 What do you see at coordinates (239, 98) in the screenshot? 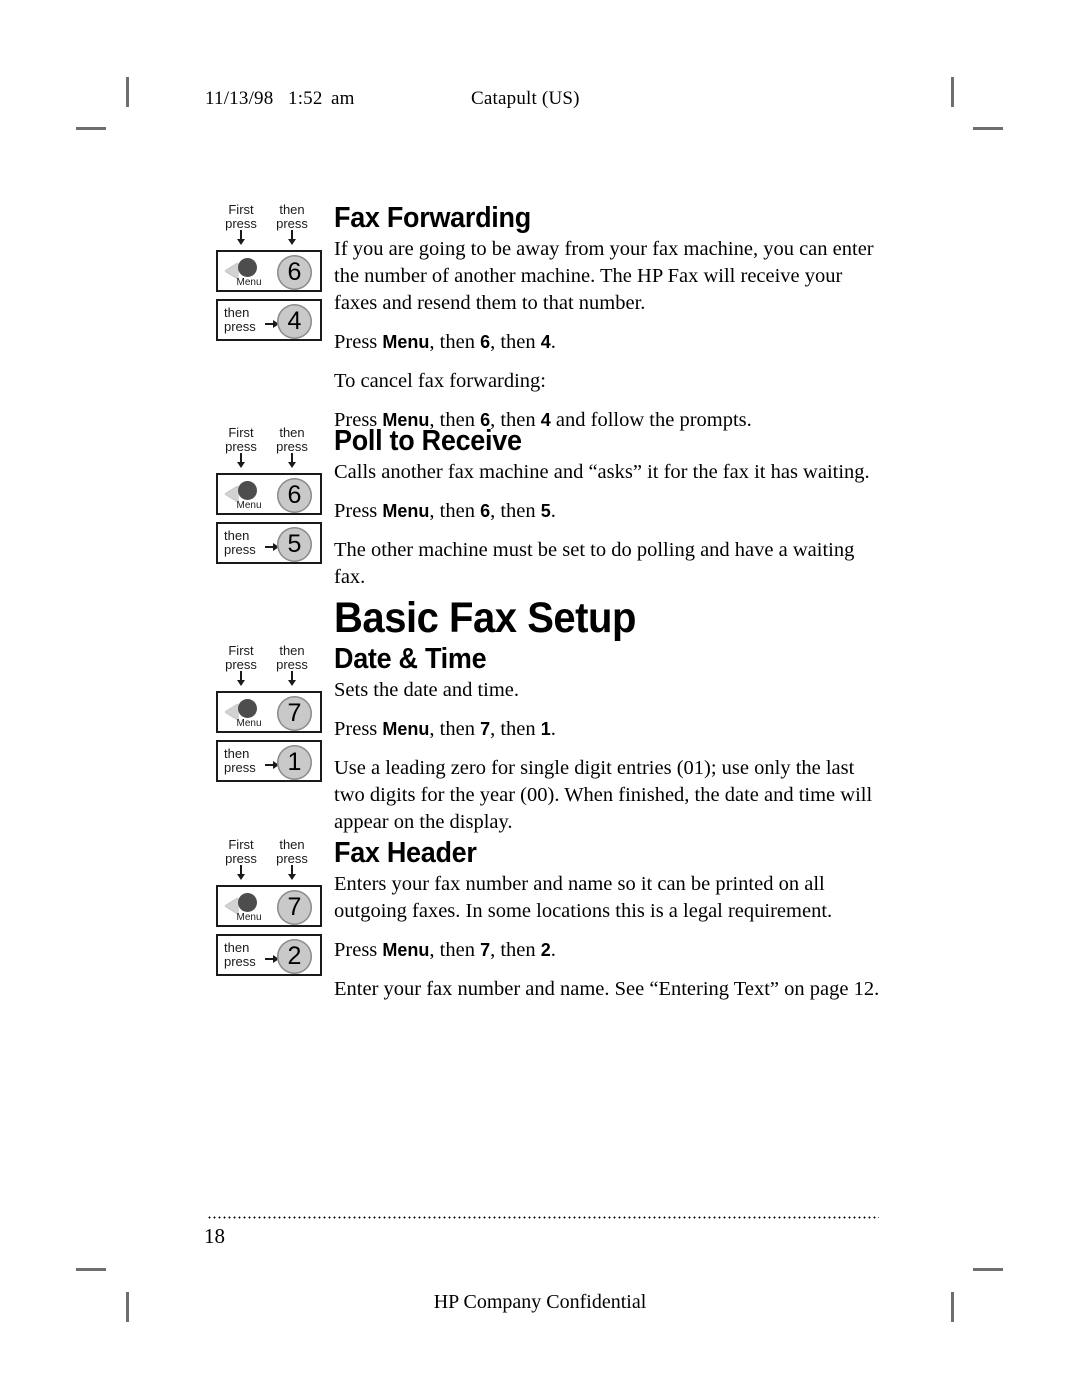
I see `header-date: 11/13/98` at bounding box center [239, 98].